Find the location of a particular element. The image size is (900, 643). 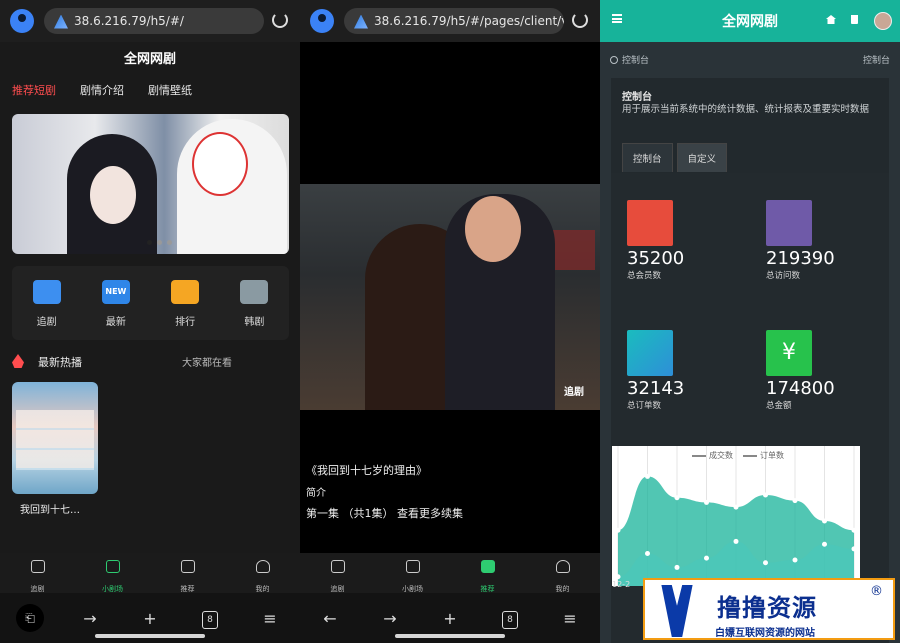

legend-item: 订单数 is located at coordinates (763, 455).